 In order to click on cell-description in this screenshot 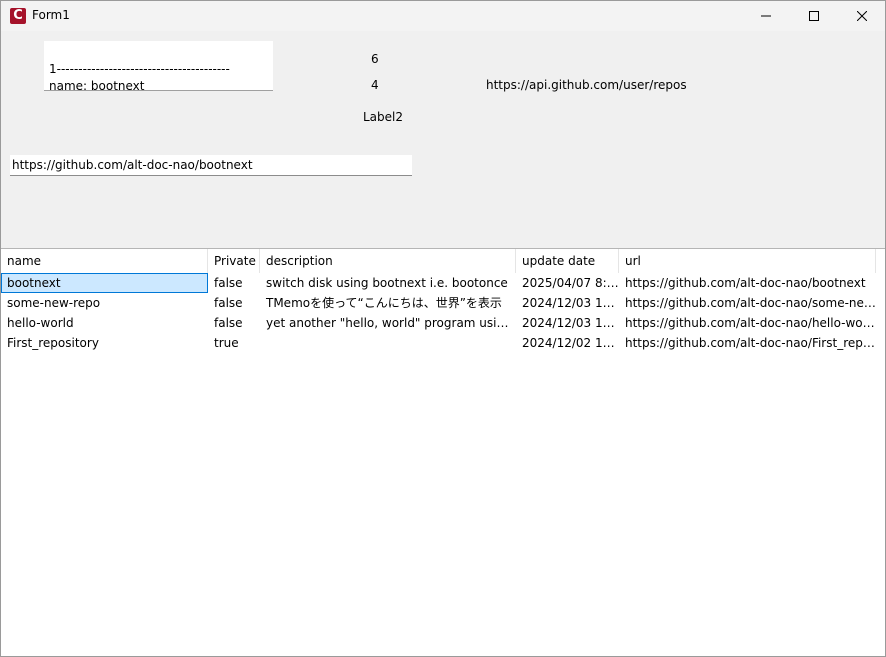, I will do `click(388, 343)`.